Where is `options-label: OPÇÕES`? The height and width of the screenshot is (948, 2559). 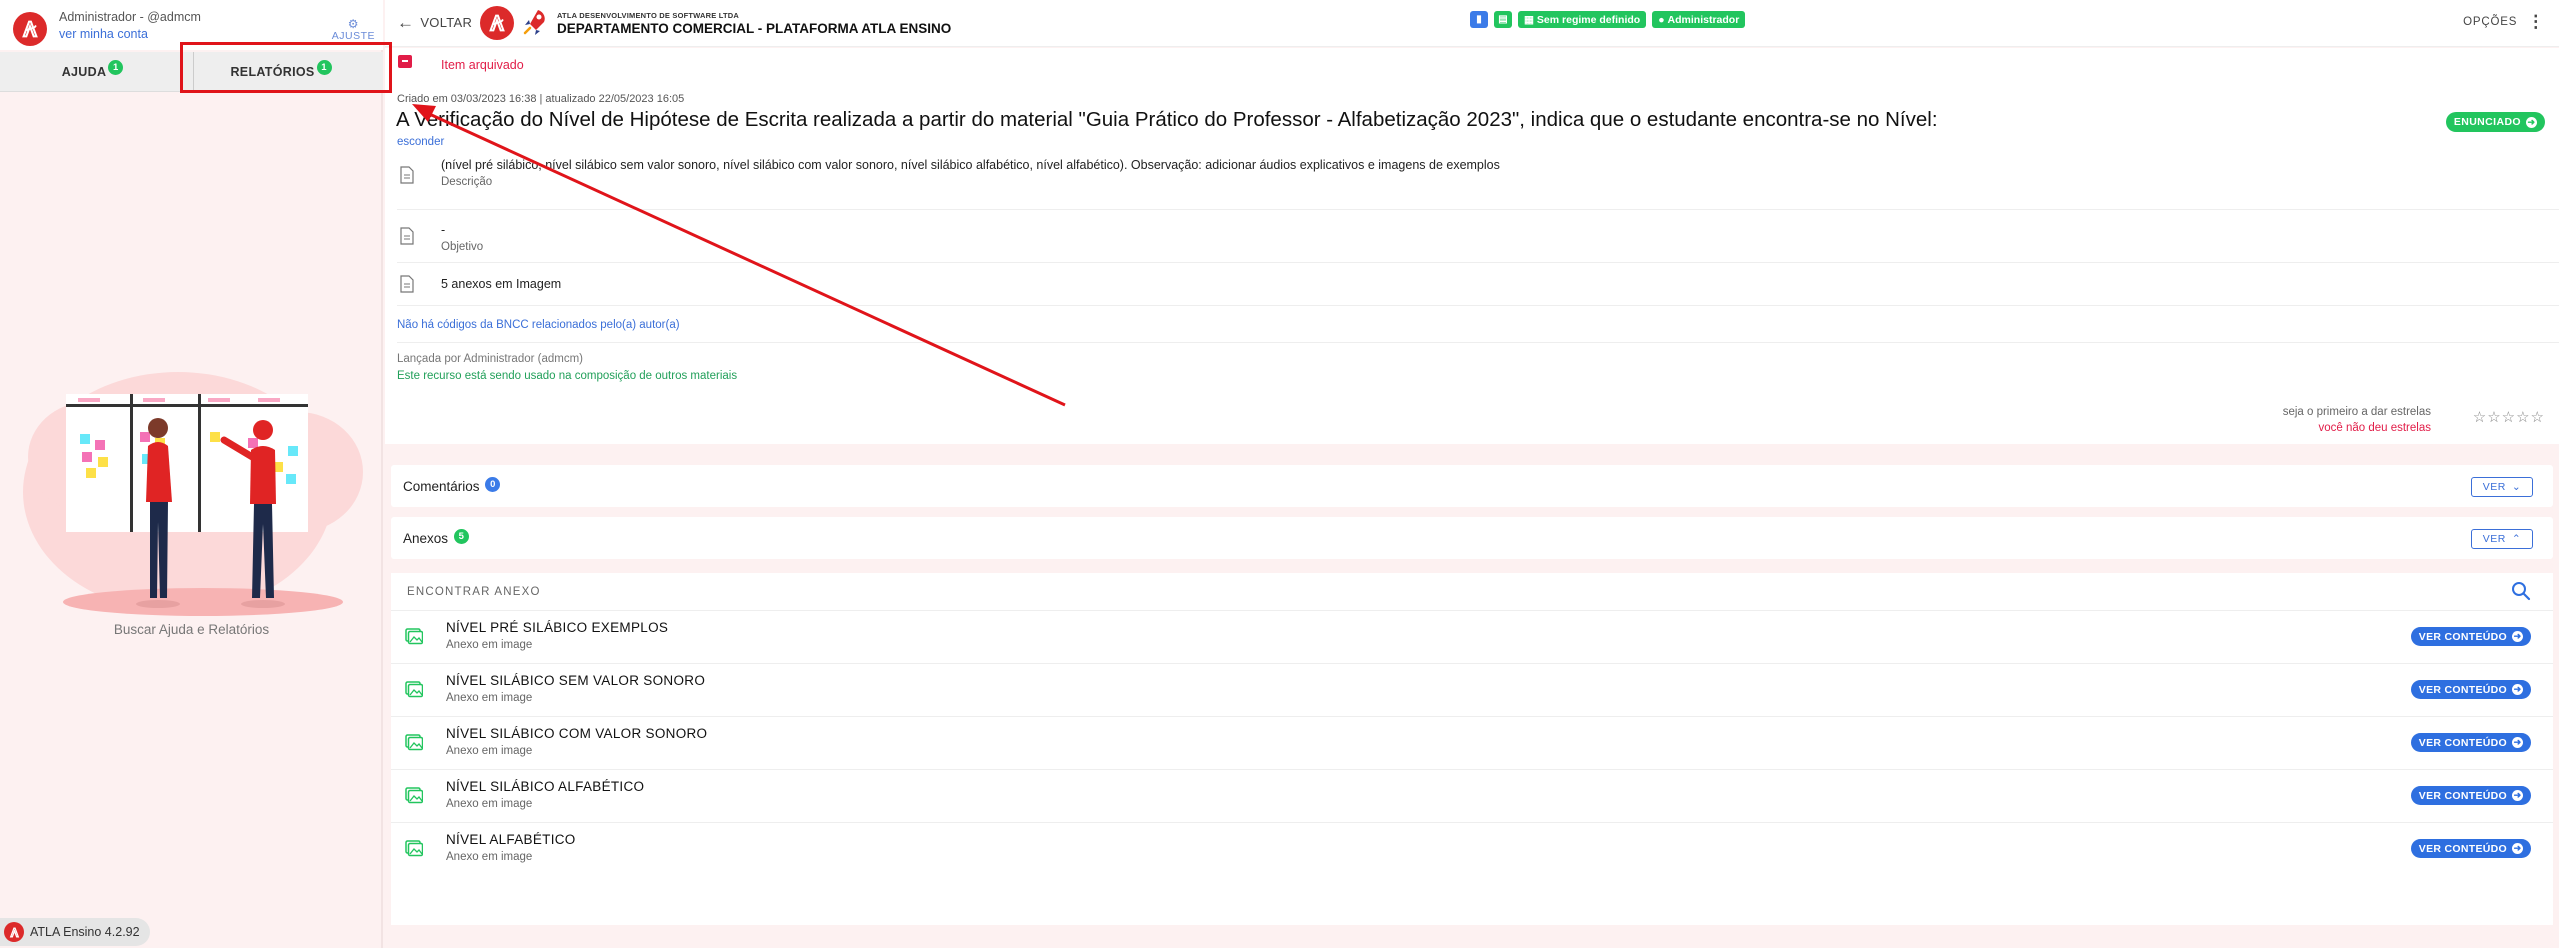
options-label: OPÇÕES is located at coordinates (2490, 22).